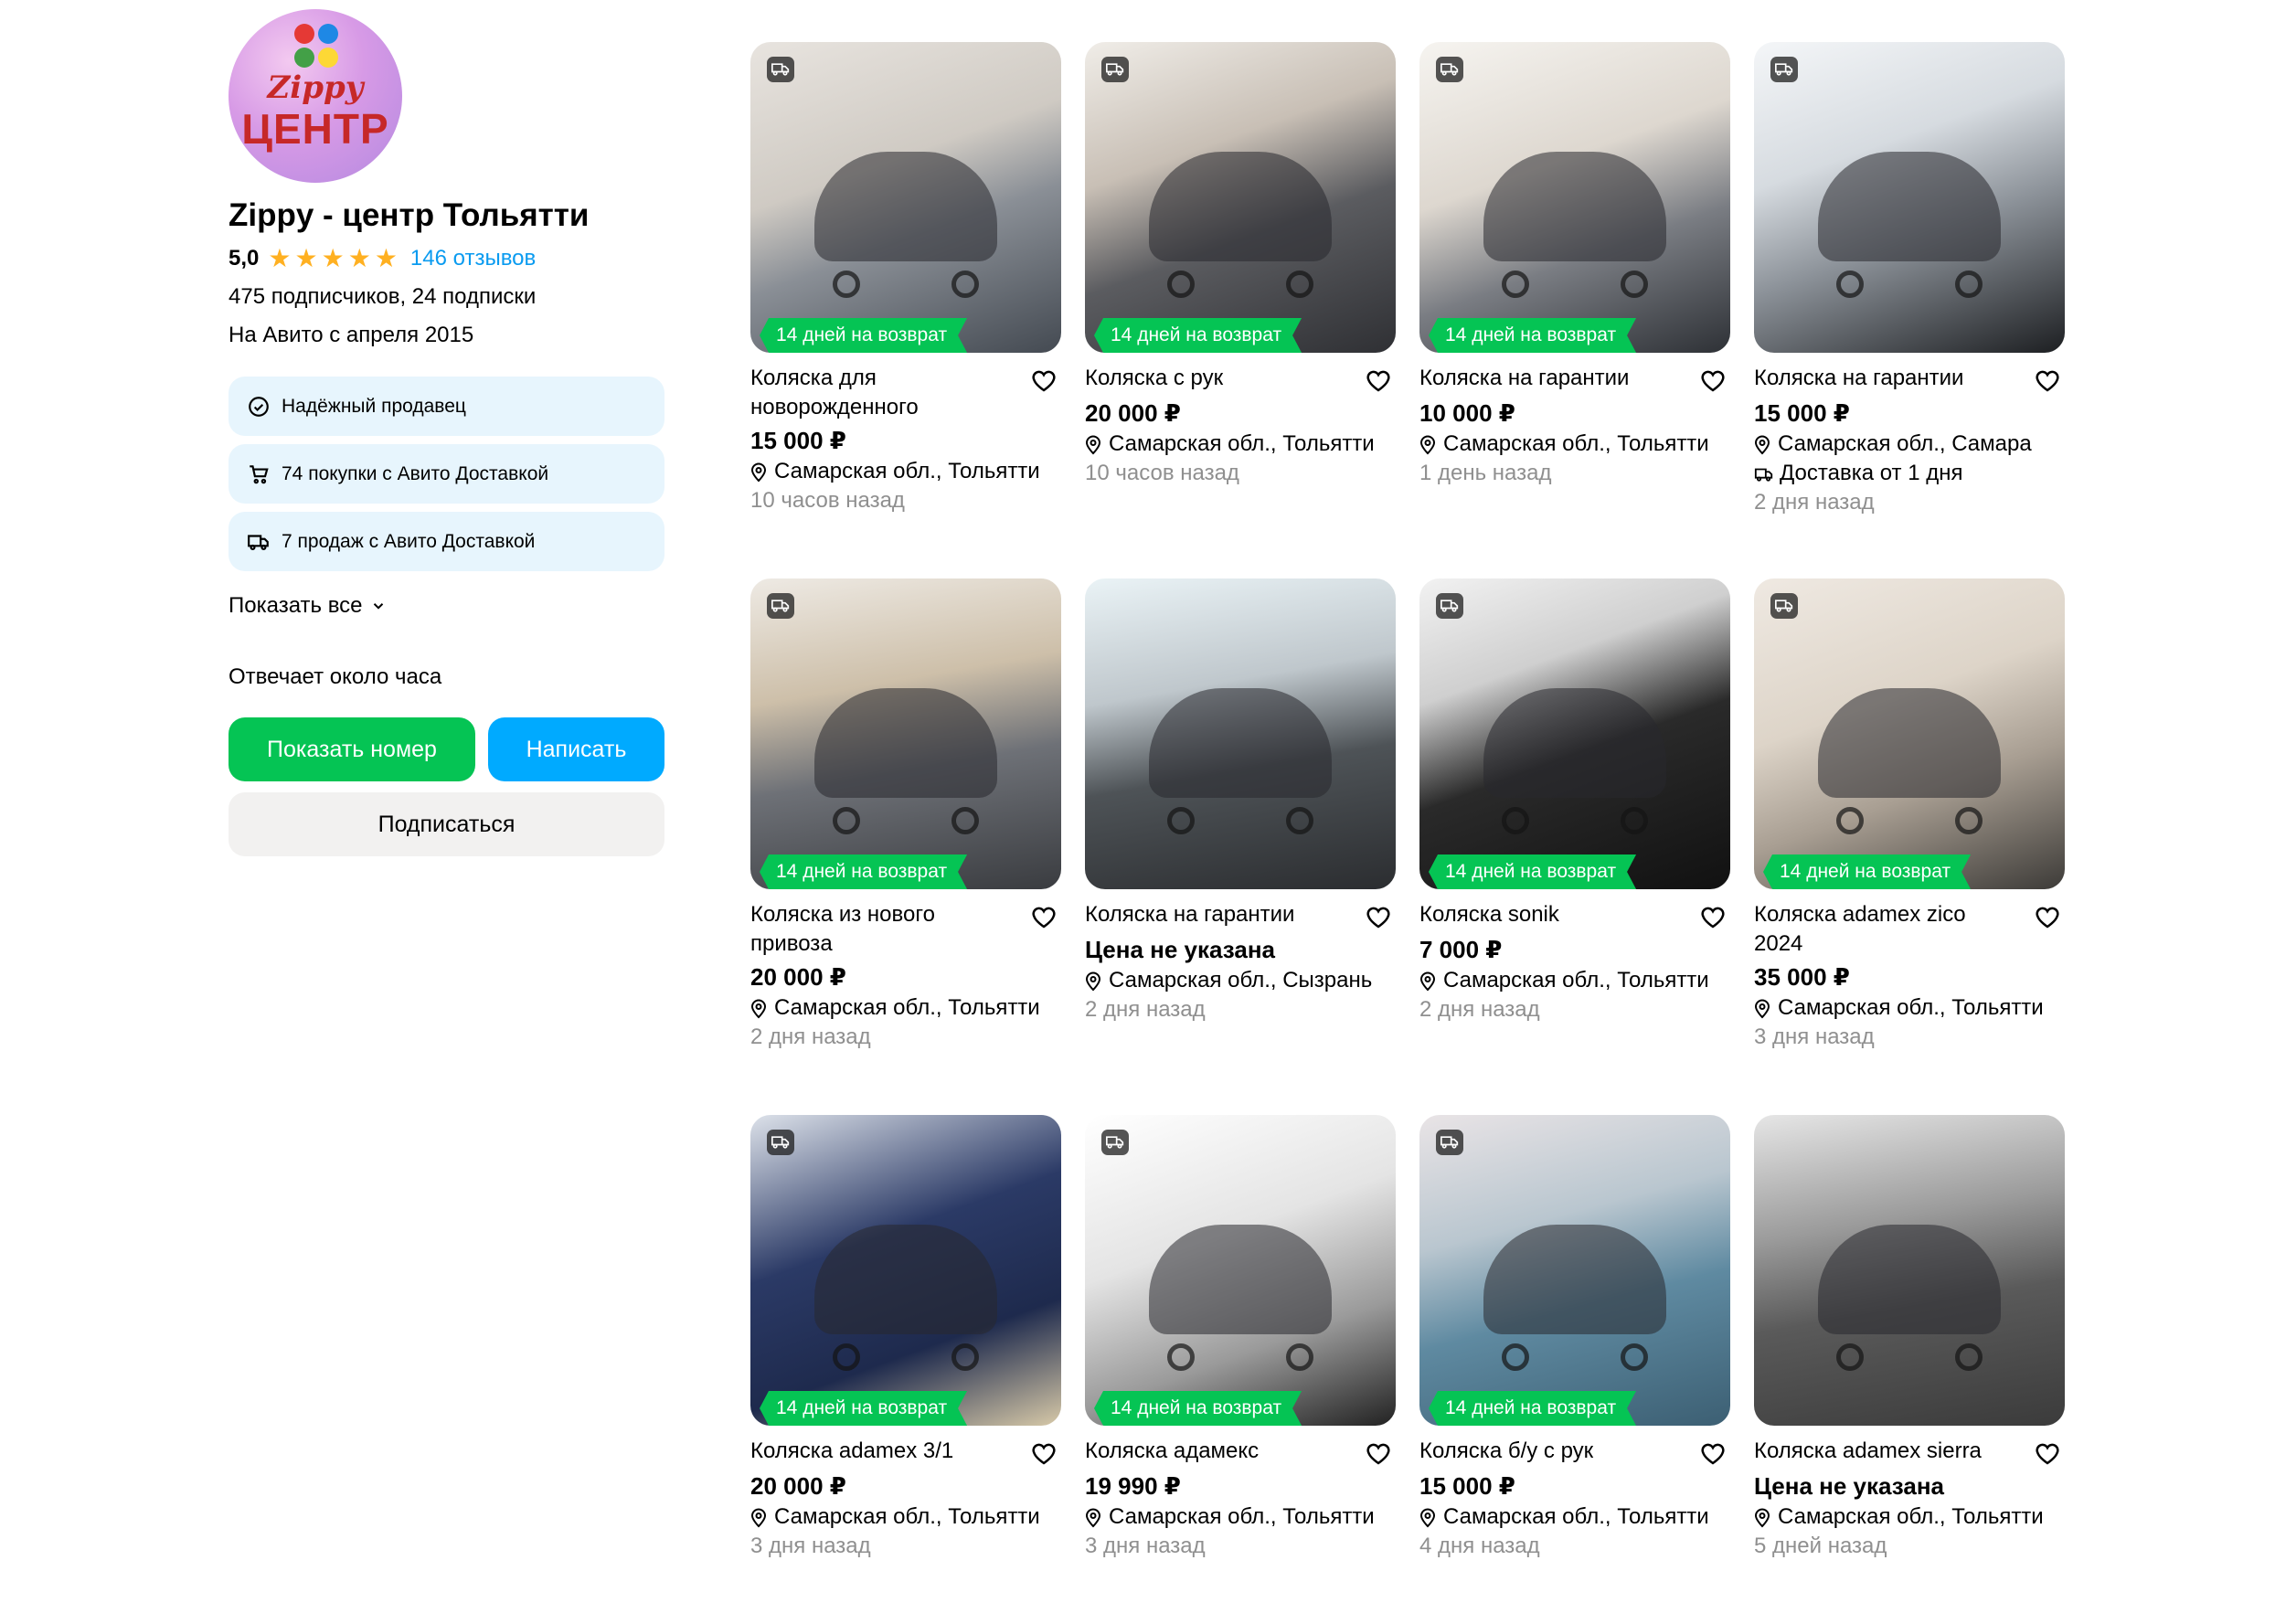  I want to click on listing-title-row: Коляска с рук, so click(1240, 380).